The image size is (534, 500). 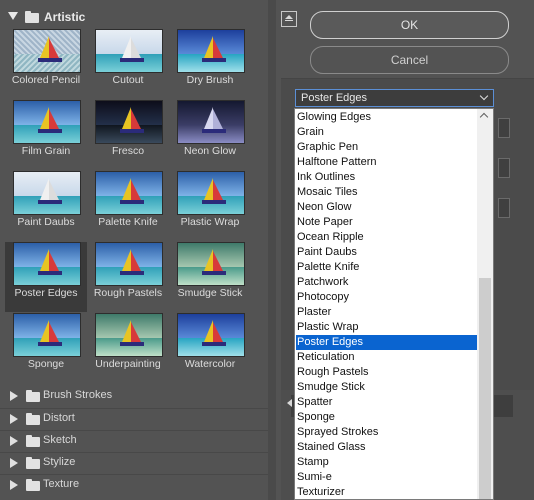 What do you see at coordinates (210, 80) in the screenshot?
I see `filter-thumbnail-label: Dry Brush` at bounding box center [210, 80].